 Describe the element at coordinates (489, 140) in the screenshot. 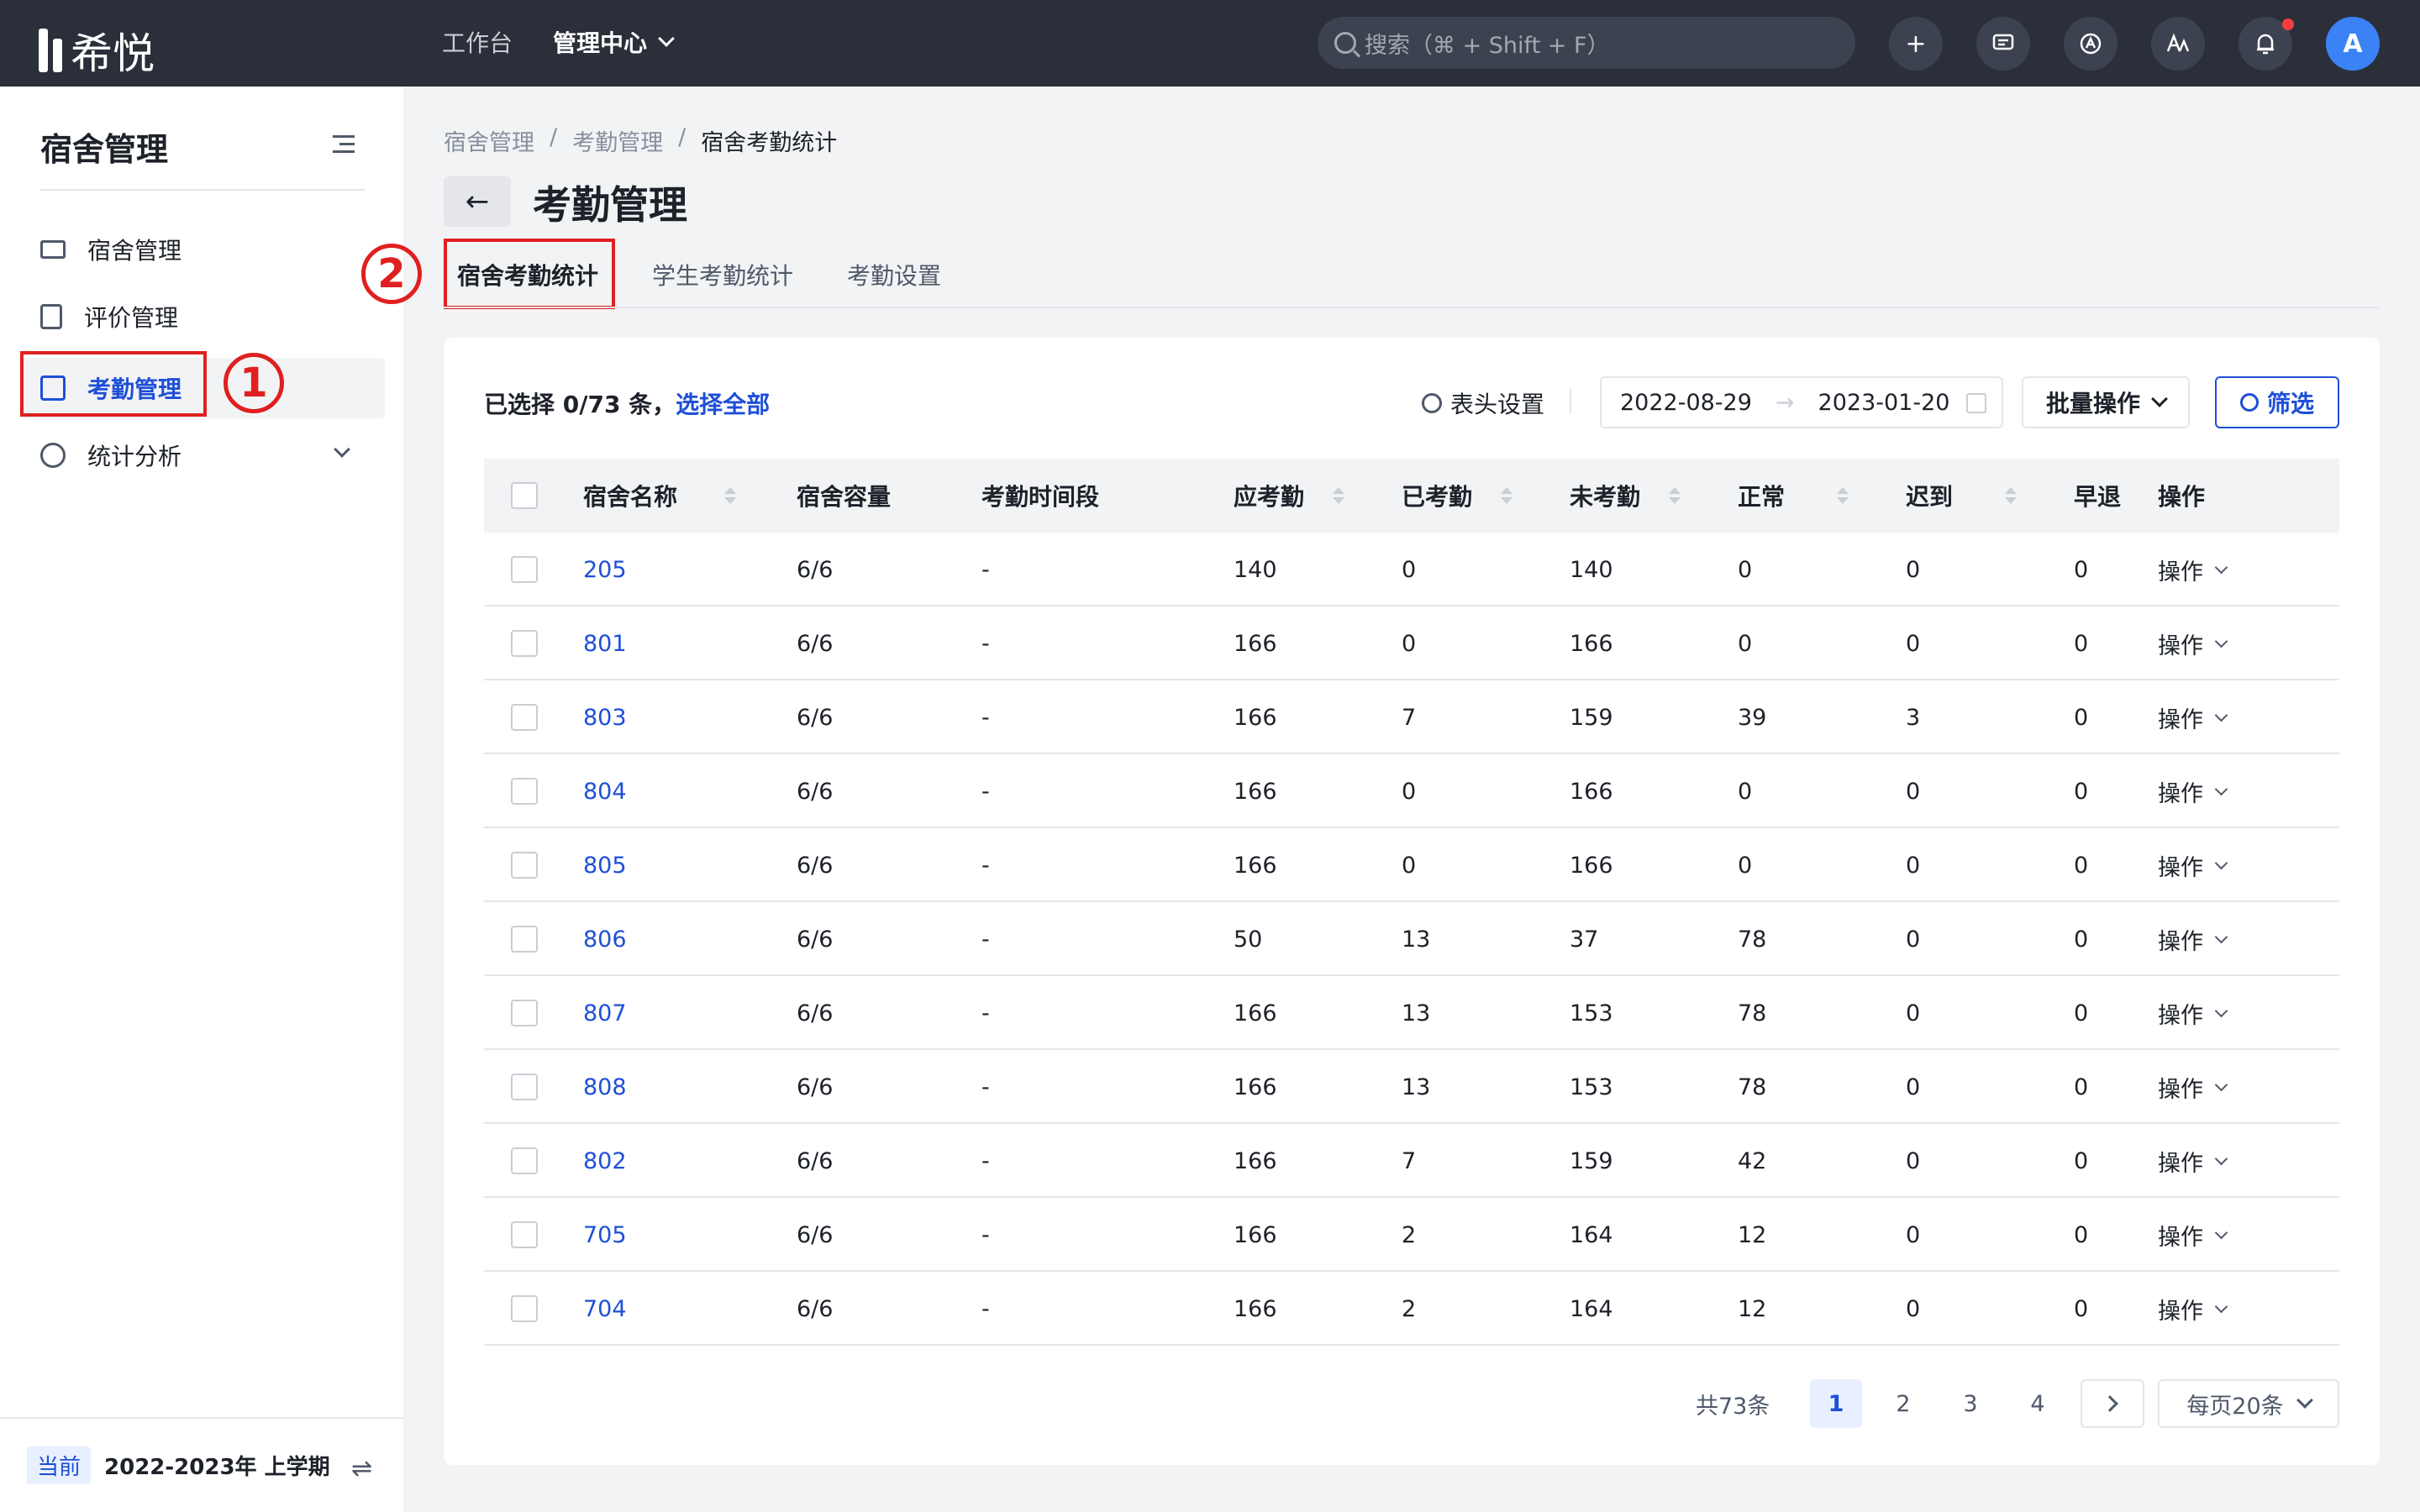

I see `breadcrumb-item: 宿舍管理` at that location.